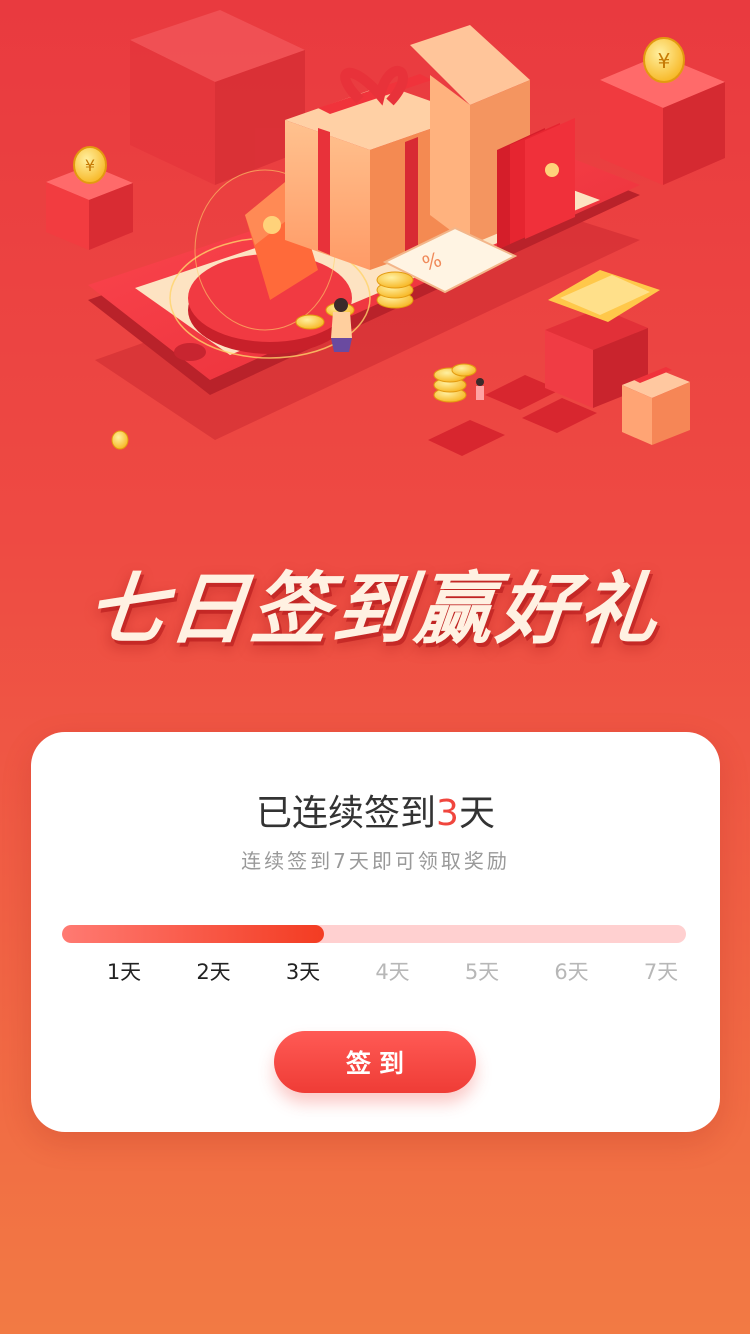  I want to click on day-label-1: 1天, so click(124, 972).